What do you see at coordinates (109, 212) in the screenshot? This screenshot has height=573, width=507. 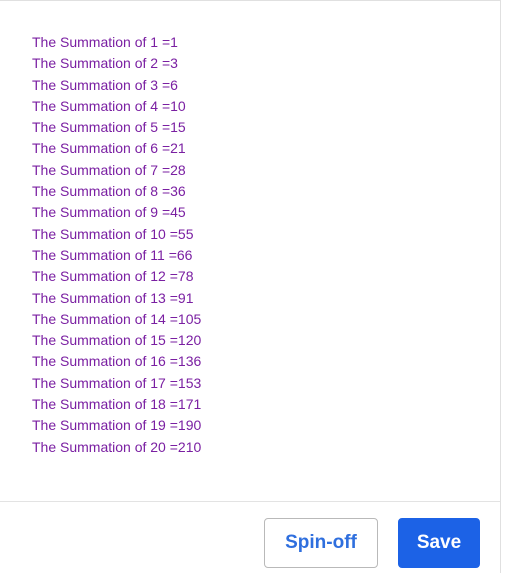 I see `output-line: The Summation of 9 =45` at bounding box center [109, 212].